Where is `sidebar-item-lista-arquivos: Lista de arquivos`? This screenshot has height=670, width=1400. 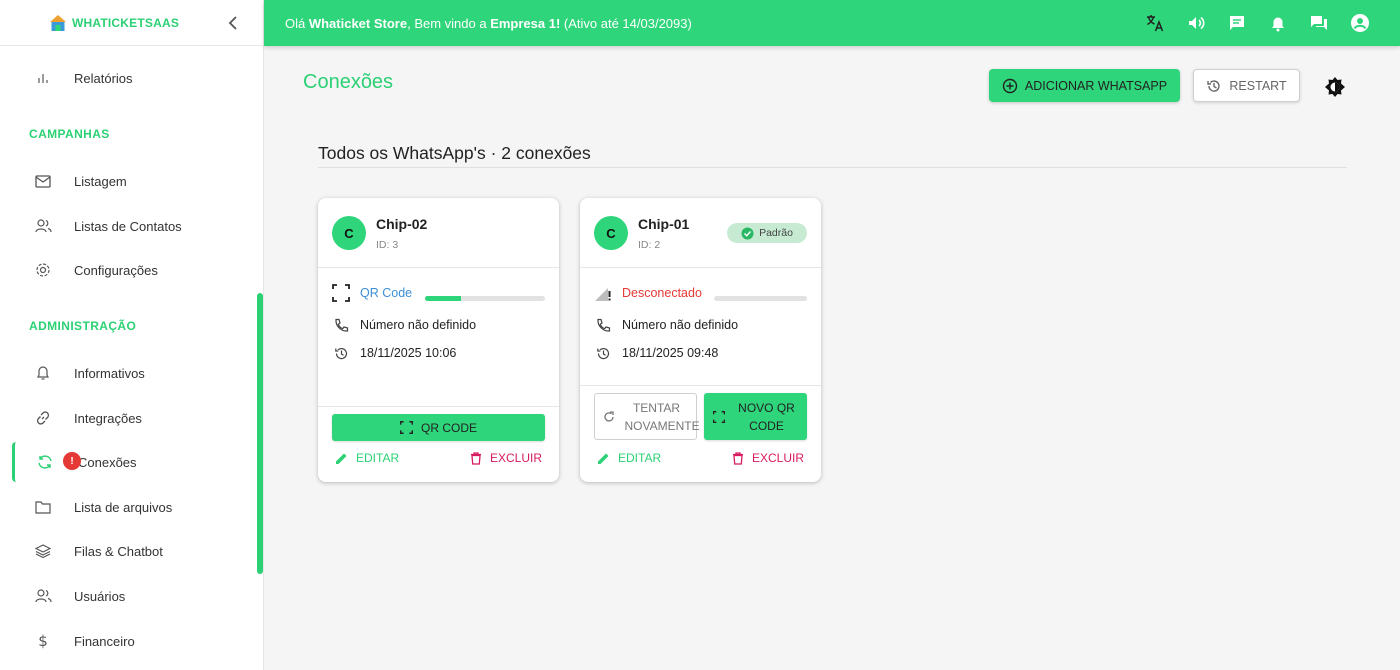
sidebar-item-lista-arquivos: Lista de arquivos is located at coordinates (132, 507).